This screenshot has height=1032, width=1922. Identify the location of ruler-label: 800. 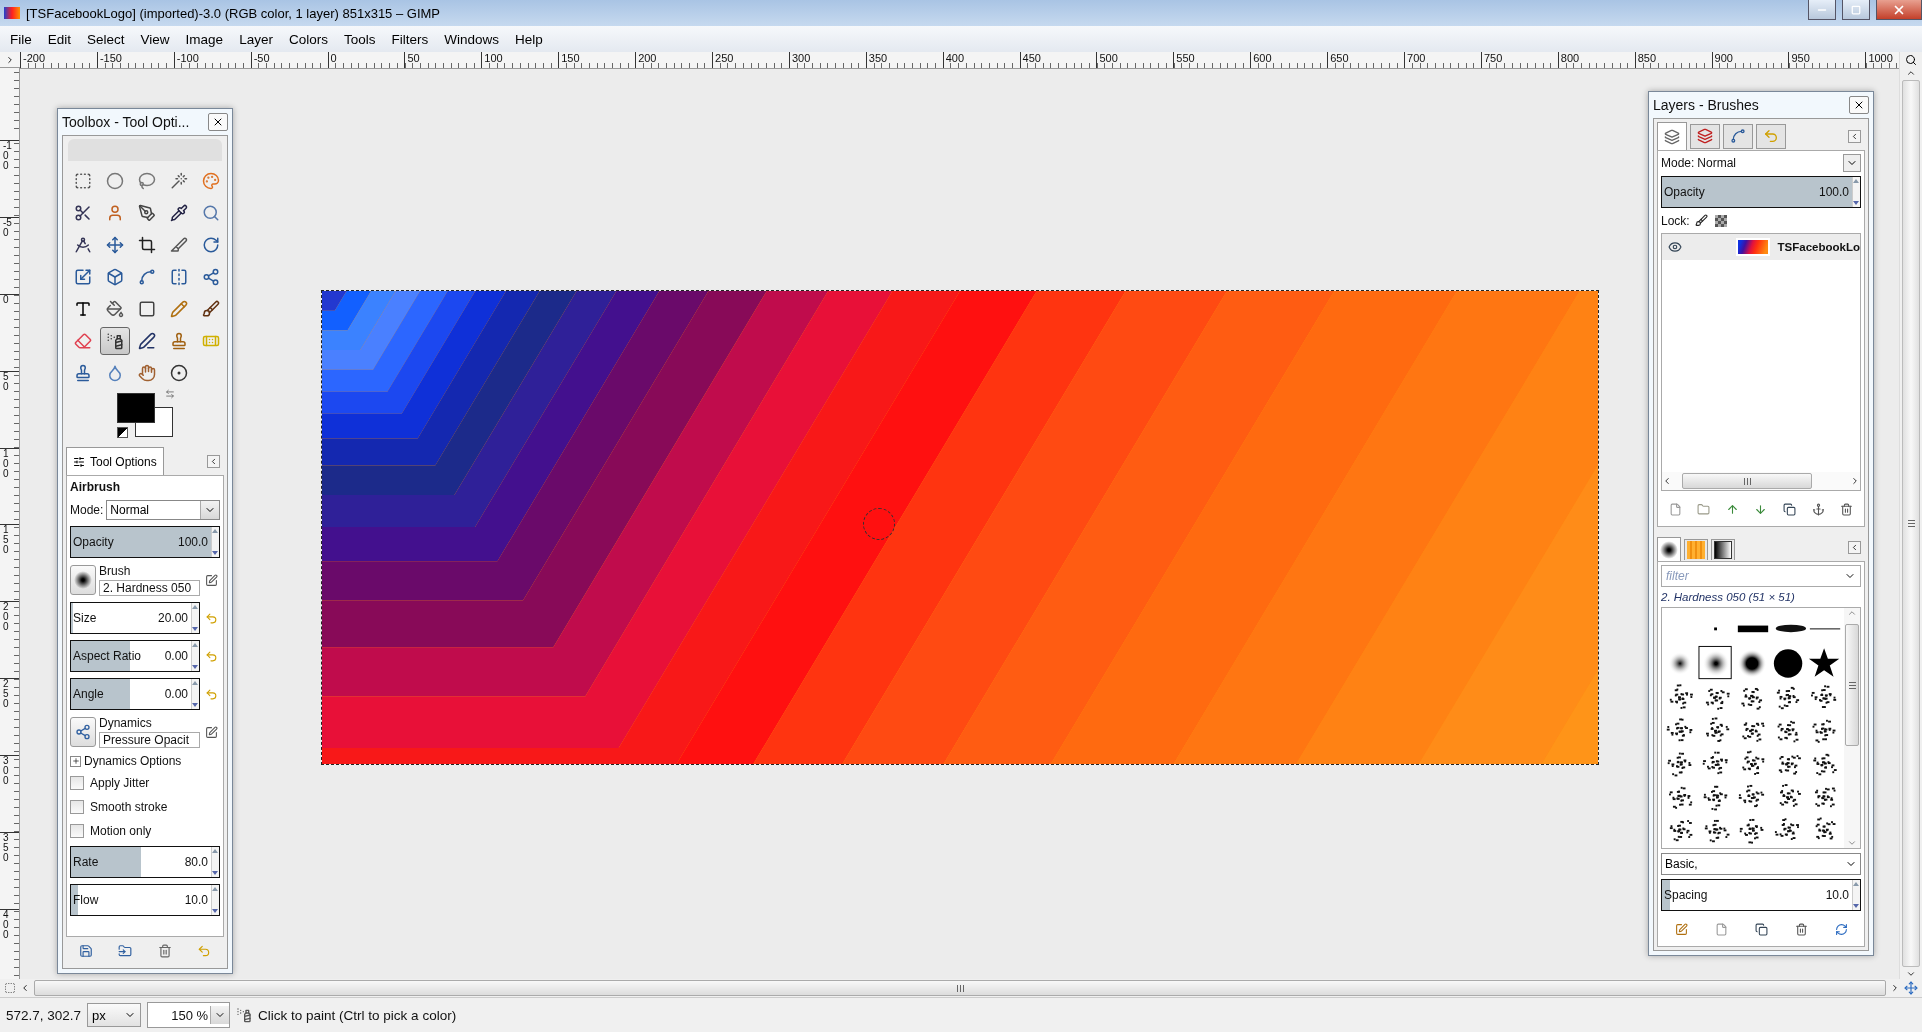
(1570, 58).